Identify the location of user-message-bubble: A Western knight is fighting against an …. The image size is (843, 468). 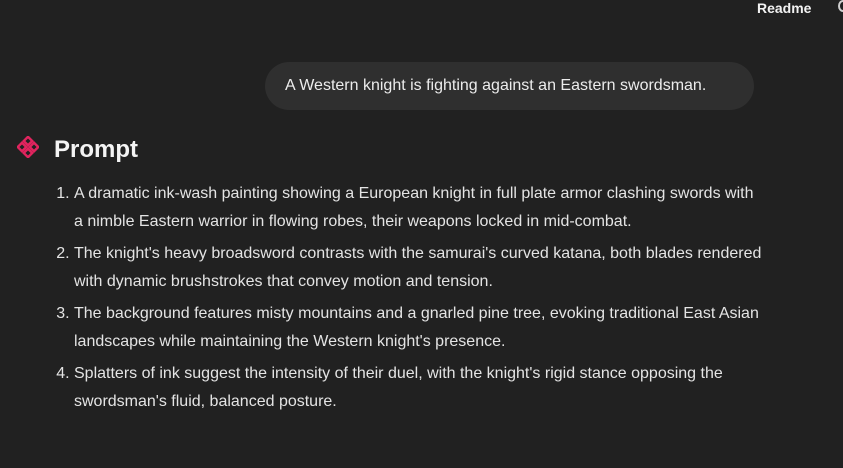
(509, 86).